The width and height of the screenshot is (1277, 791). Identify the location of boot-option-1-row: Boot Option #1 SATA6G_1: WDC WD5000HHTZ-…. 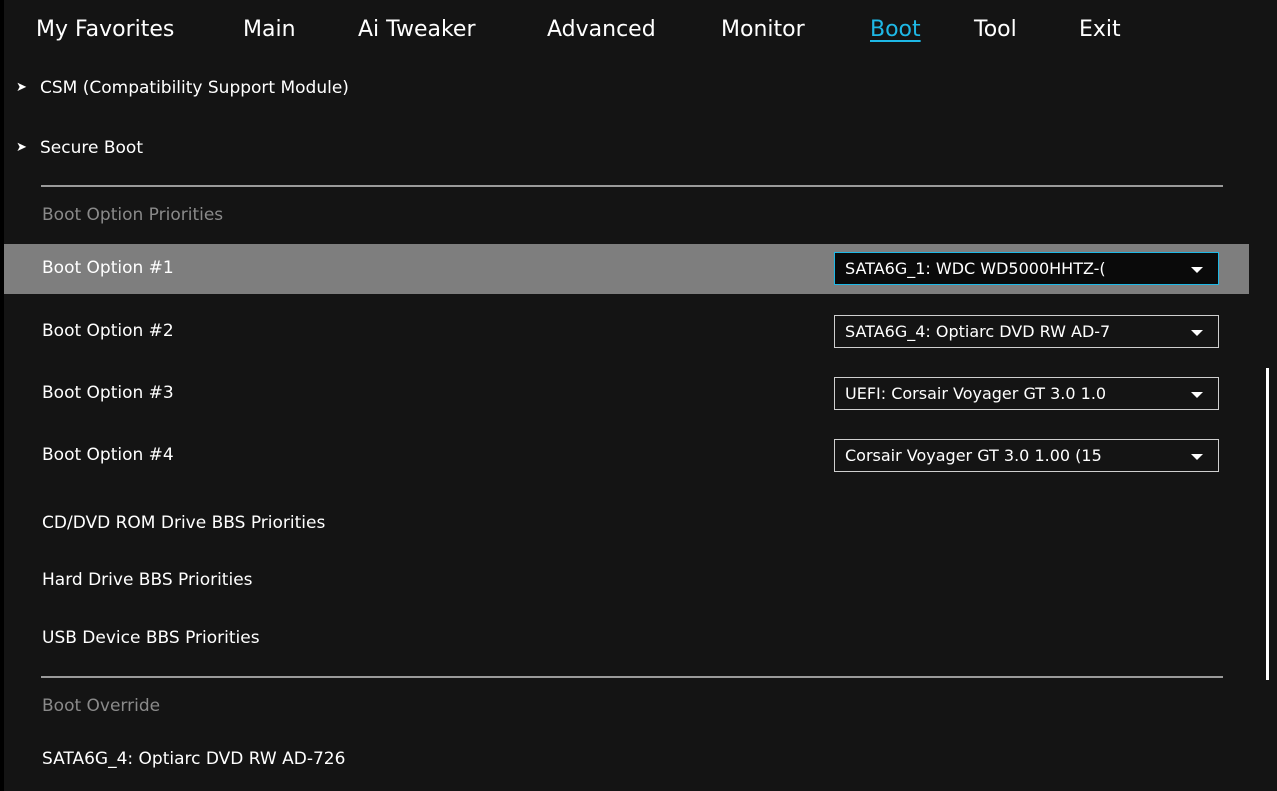
(626, 269).